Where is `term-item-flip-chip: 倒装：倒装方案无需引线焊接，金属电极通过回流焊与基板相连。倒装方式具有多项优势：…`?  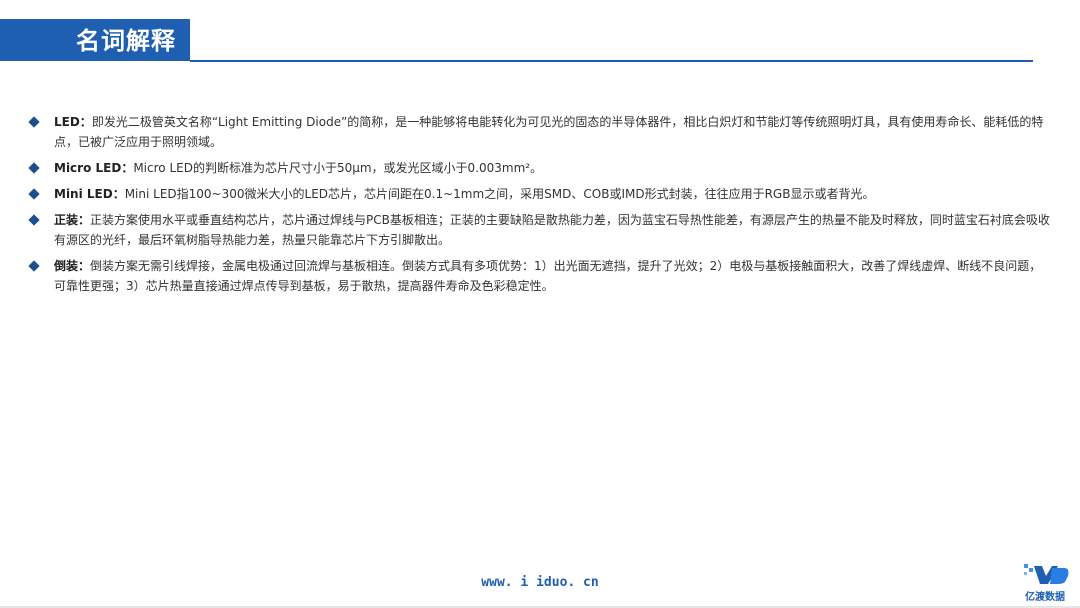 term-item-flip-chip: 倒装：倒装方案无需引线焊接，金属电极通过回流焊与基板相连。倒装方式具有多项优势：… is located at coordinates (539, 276).